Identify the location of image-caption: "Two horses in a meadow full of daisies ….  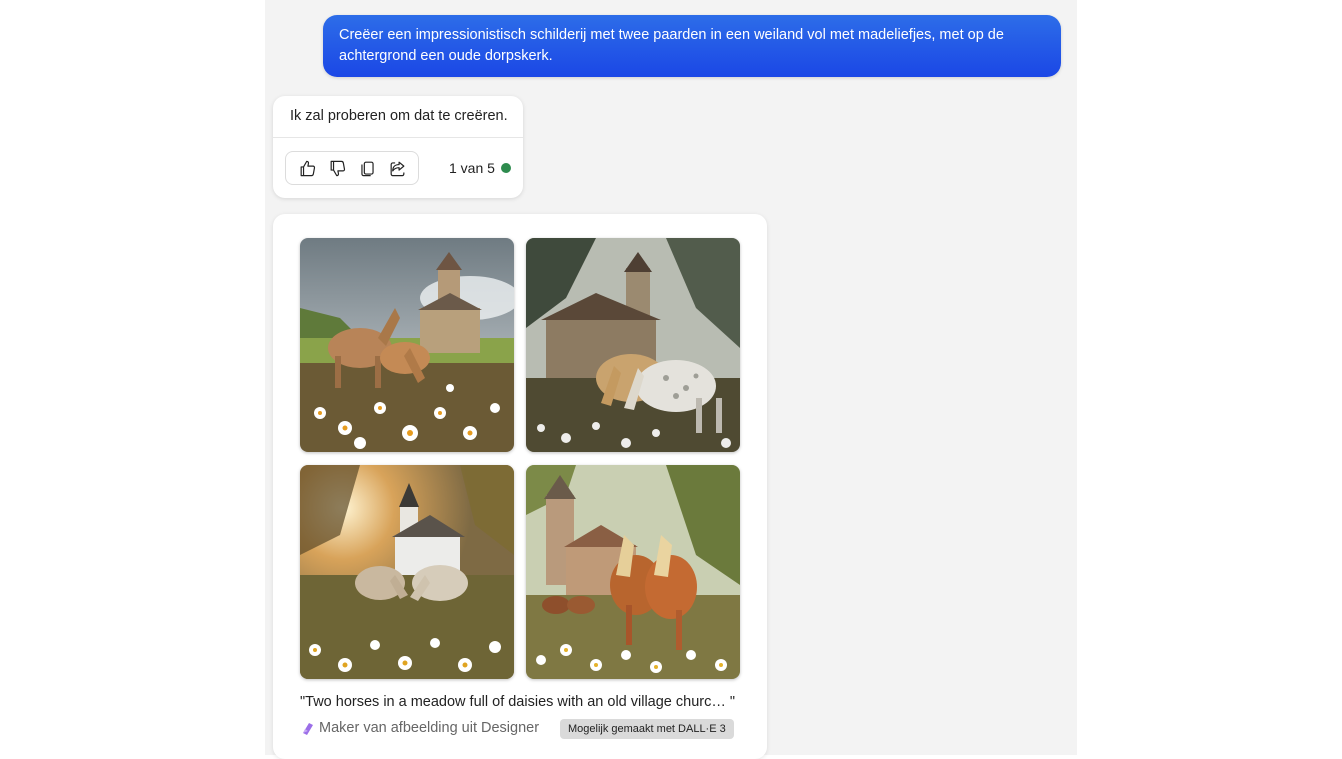
(518, 702).